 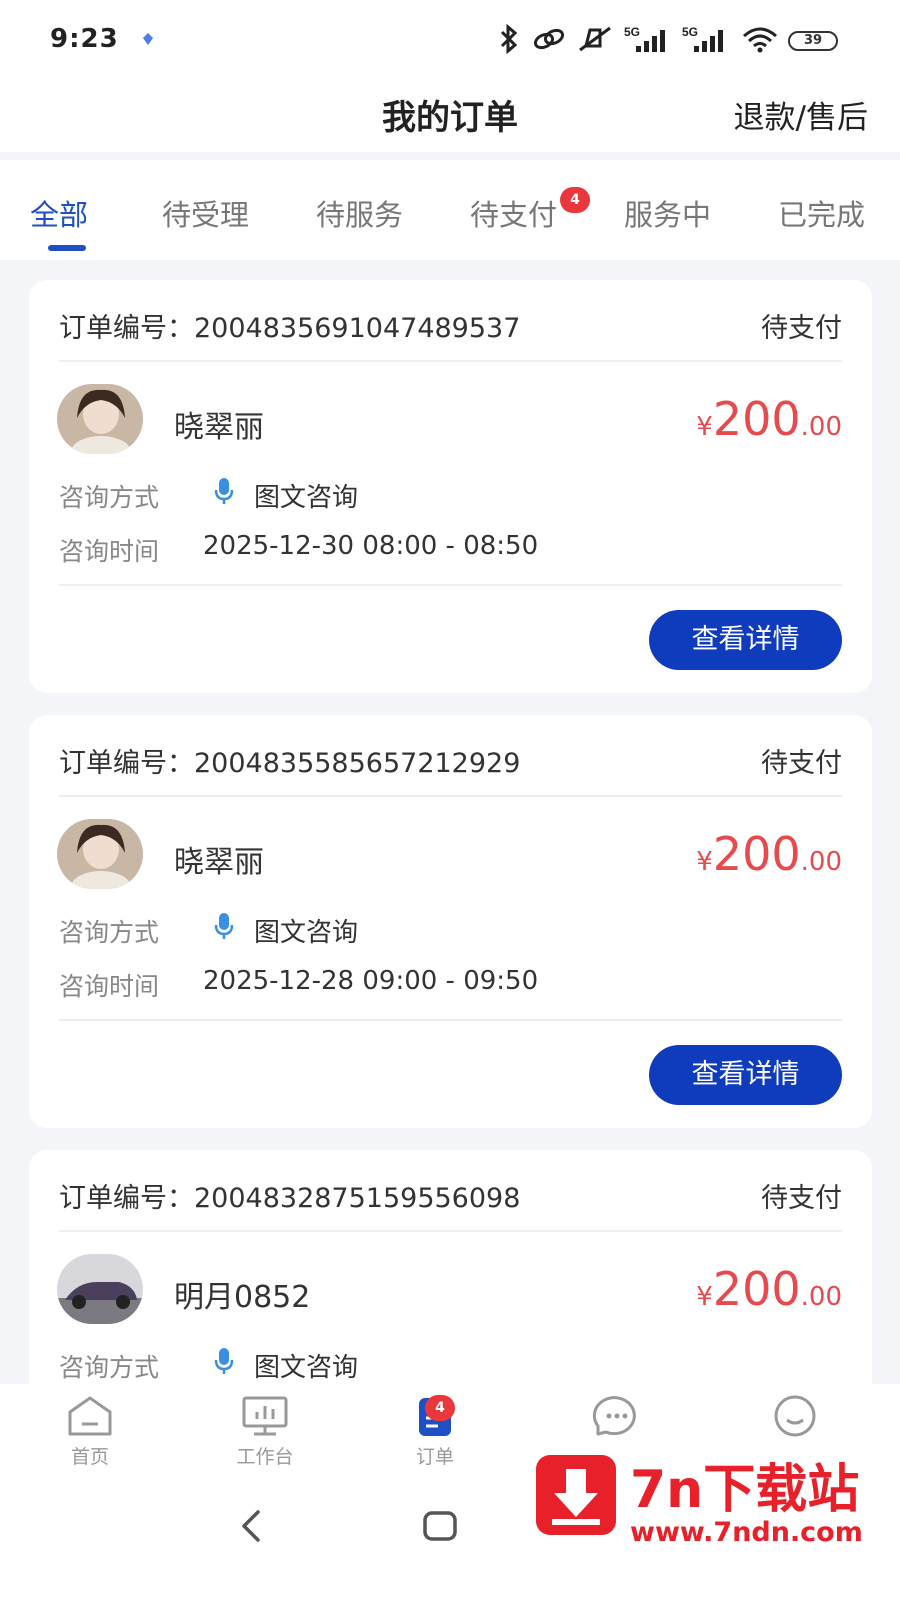 What do you see at coordinates (440, 1526) in the screenshot?
I see `home-button-icon` at bounding box center [440, 1526].